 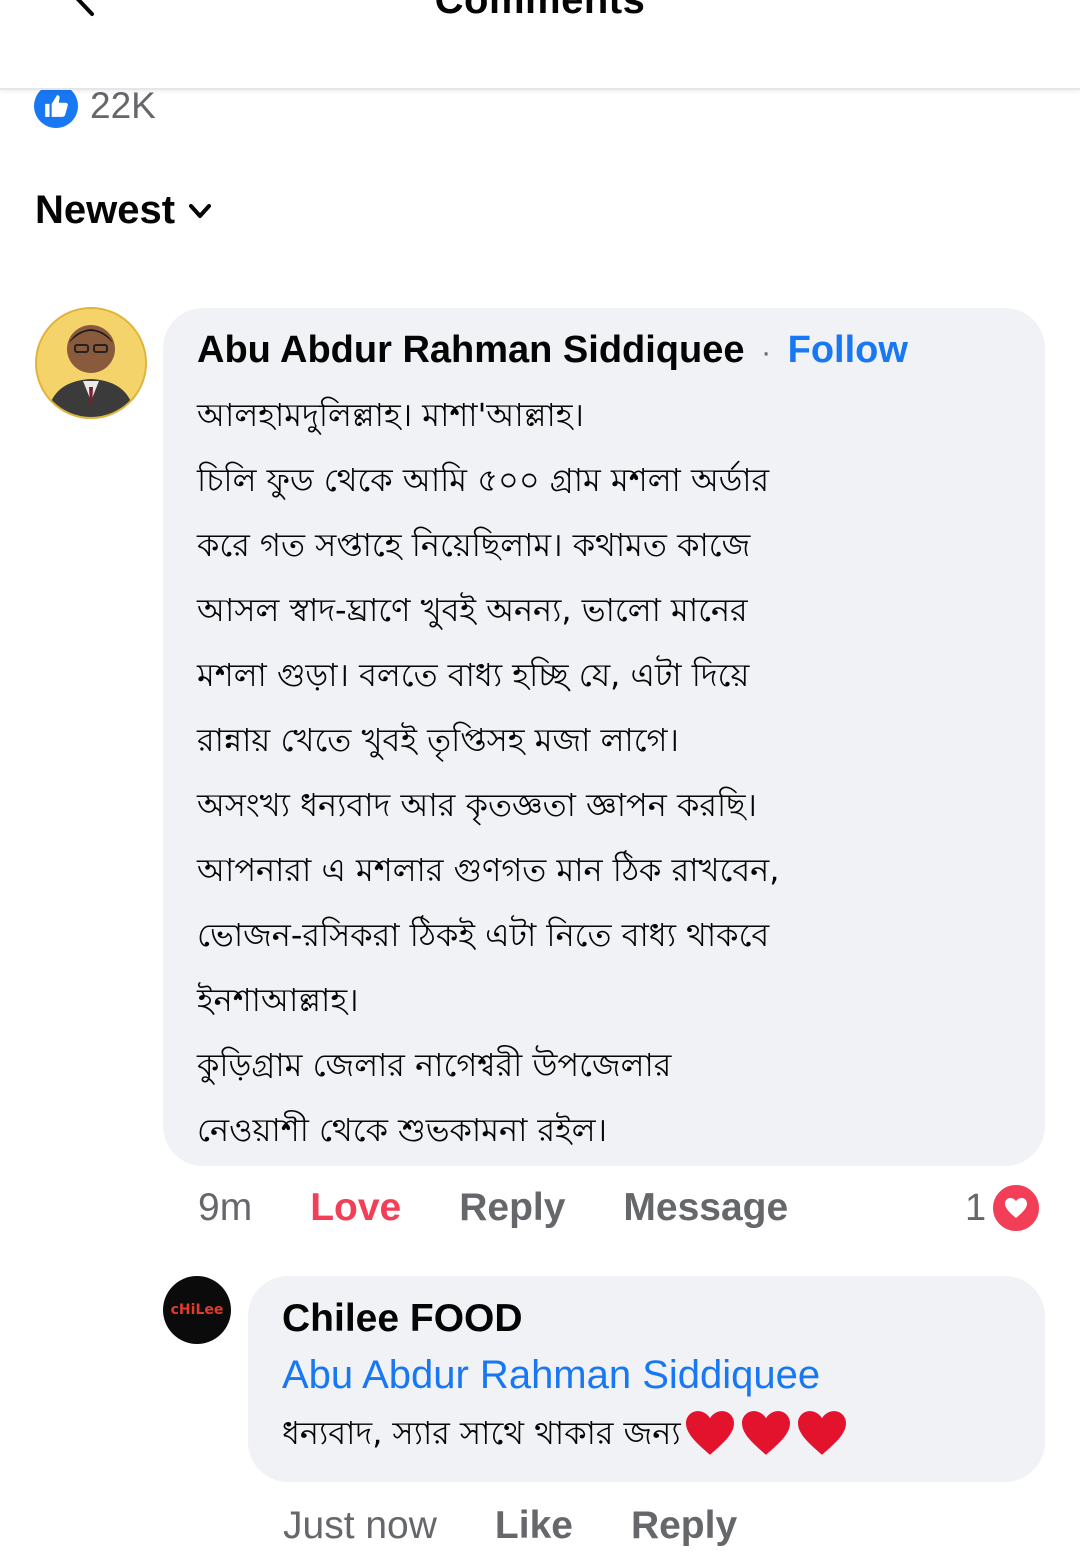 What do you see at coordinates (1016, 1208) in the screenshot?
I see `heart-icon` at bounding box center [1016, 1208].